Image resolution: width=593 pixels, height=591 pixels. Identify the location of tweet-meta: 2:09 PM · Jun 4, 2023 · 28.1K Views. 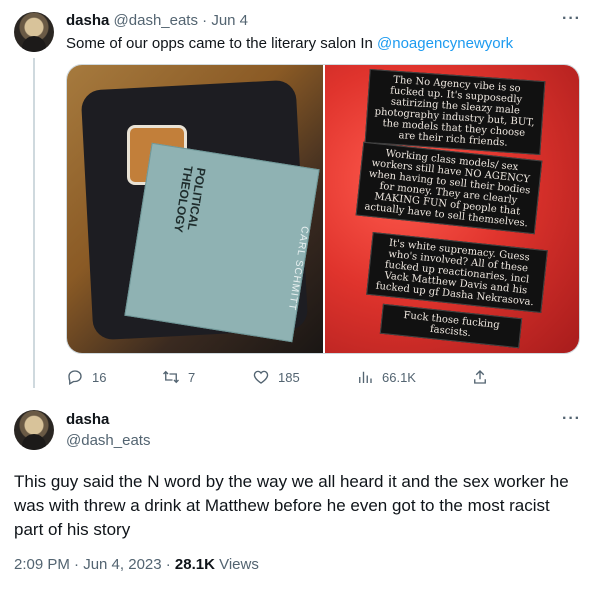
(136, 564).